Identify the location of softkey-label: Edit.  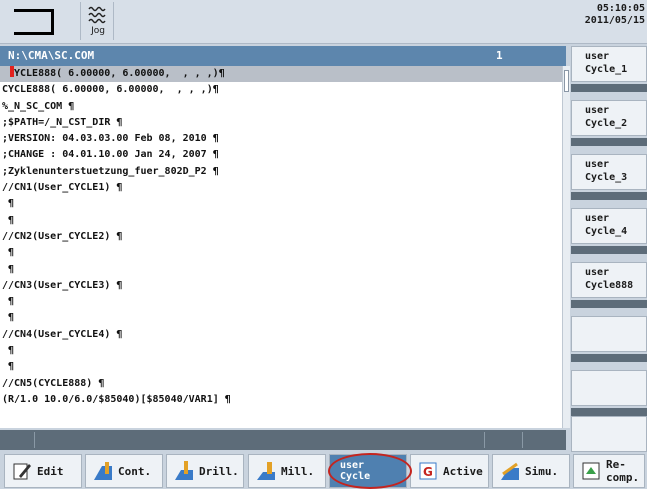
(50, 471).